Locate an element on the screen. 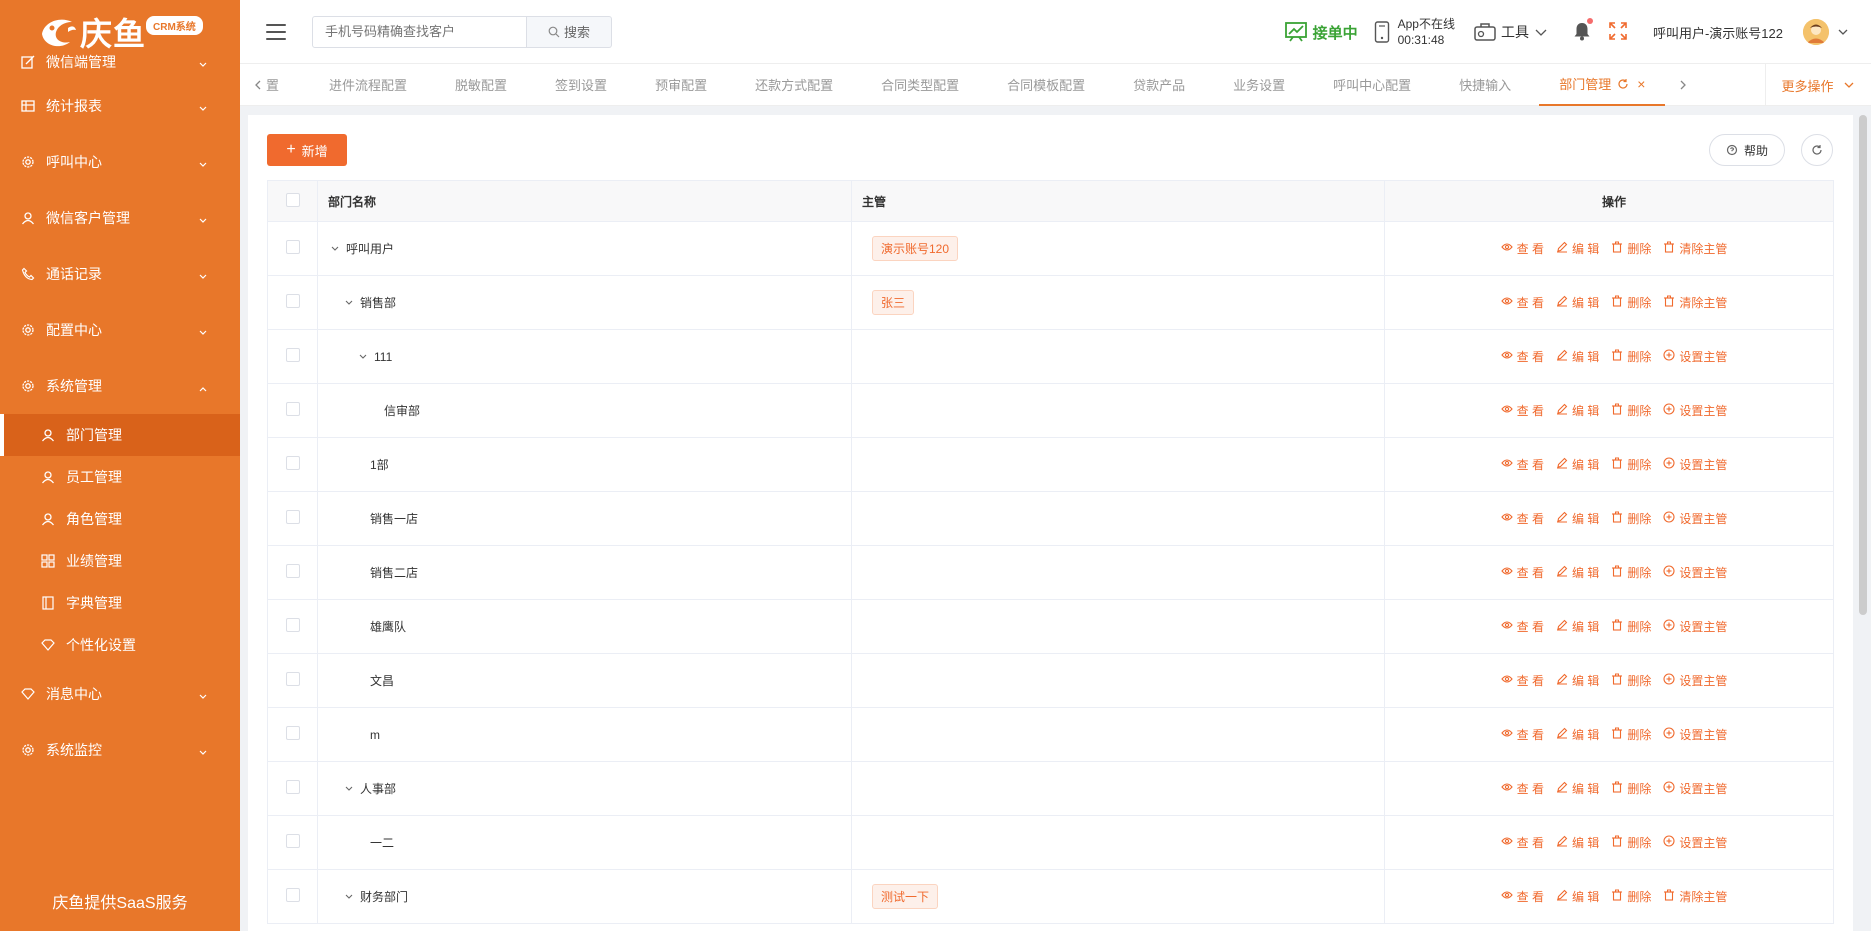 The width and height of the screenshot is (1871, 931). tab-7: 合同模板配置 is located at coordinates (1046, 85).